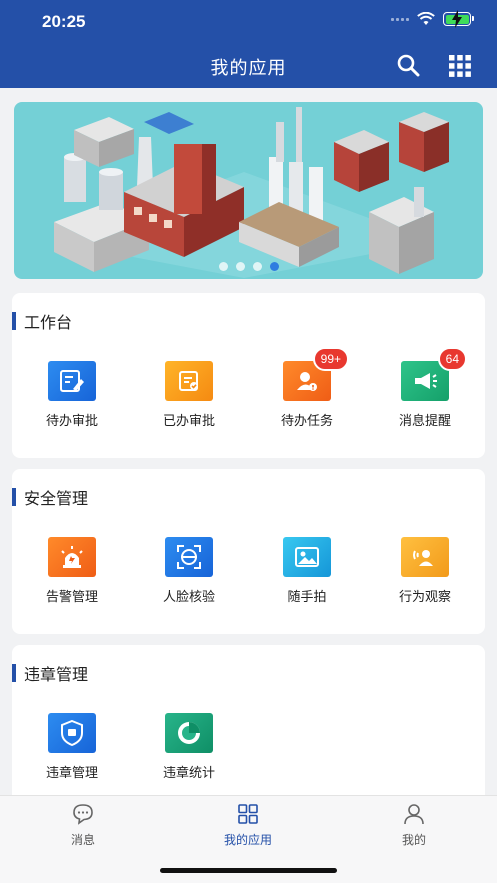 This screenshot has height=883, width=497. Describe the element at coordinates (330, 359) in the screenshot. I see `badge-count: 99+` at that location.